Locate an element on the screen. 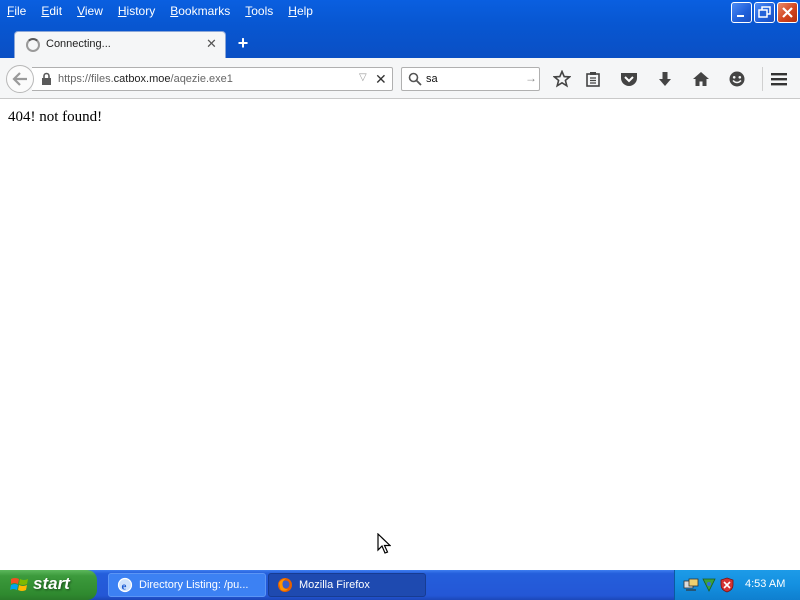 The height and width of the screenshot is (600, 800). menu-access-key: B is located at coordinates (174, 11).